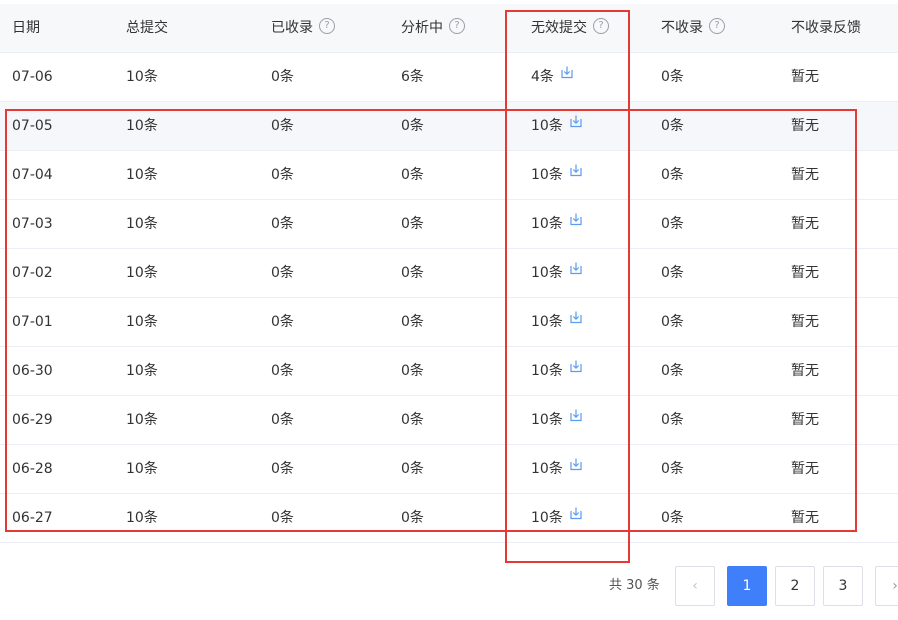 This screenshot has height=620, width=898. I want to click on col-feedback-header: 不收录反馈, so click(826, 28).